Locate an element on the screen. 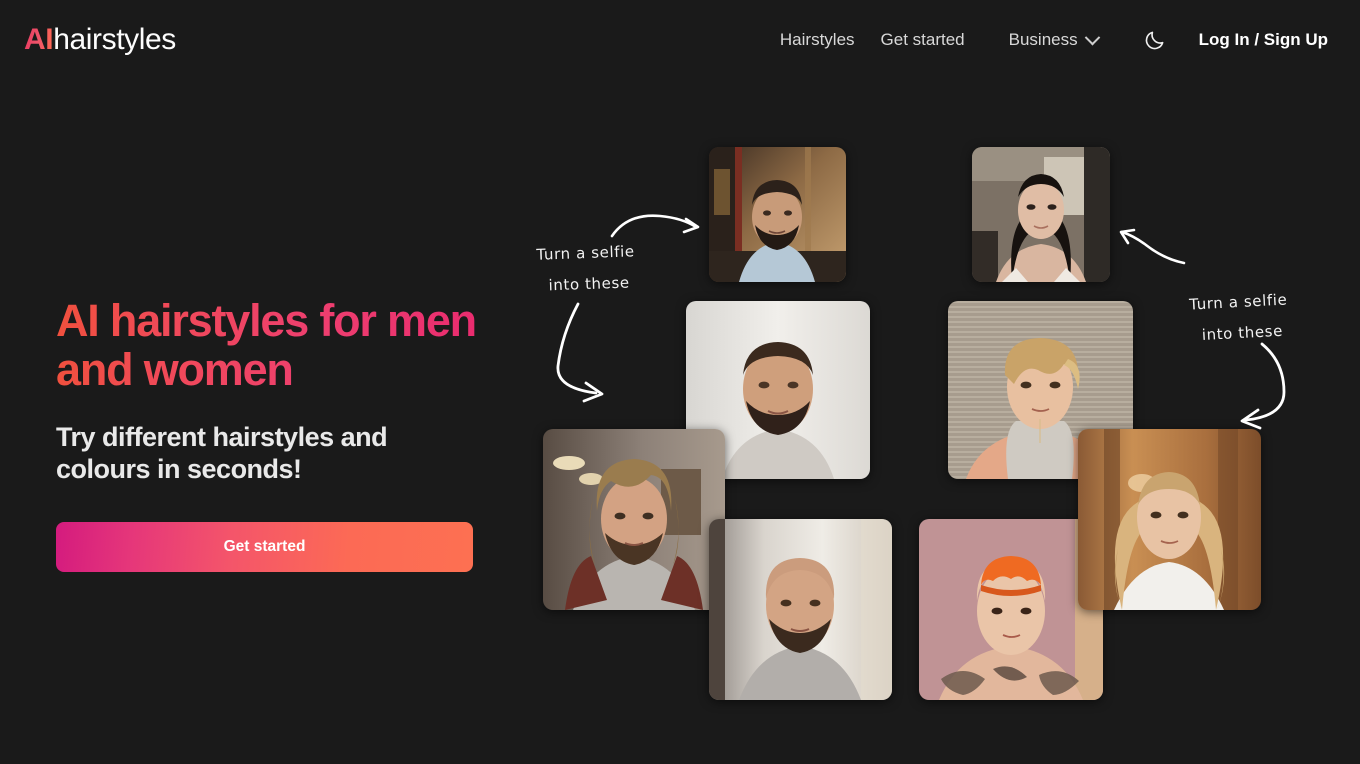  nav-dropdown-label: Business is located at coordinates (1043, 39).